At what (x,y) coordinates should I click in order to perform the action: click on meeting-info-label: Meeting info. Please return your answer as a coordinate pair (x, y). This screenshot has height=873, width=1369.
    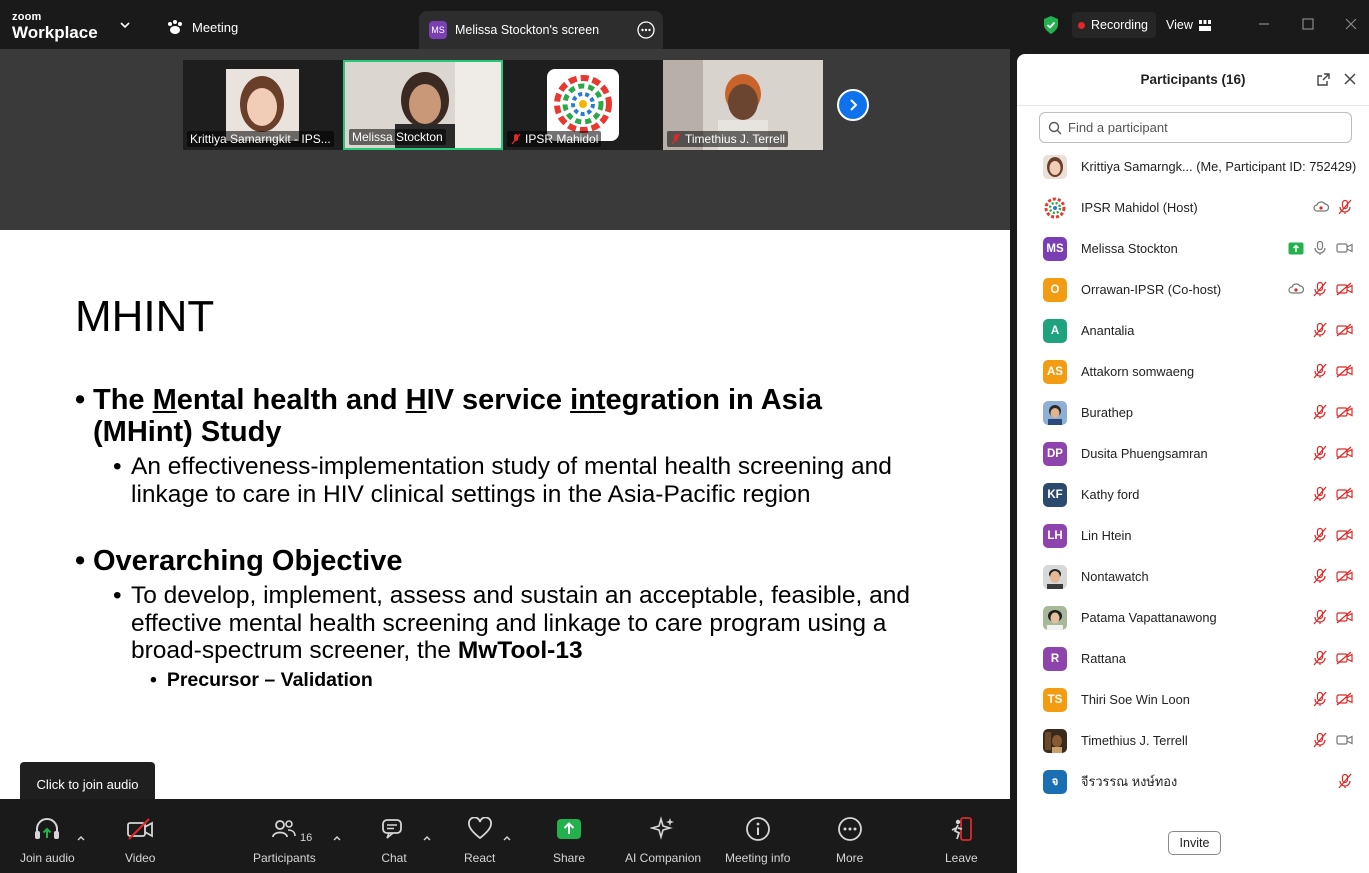
    Looking at the image, I should click on (758, 858).